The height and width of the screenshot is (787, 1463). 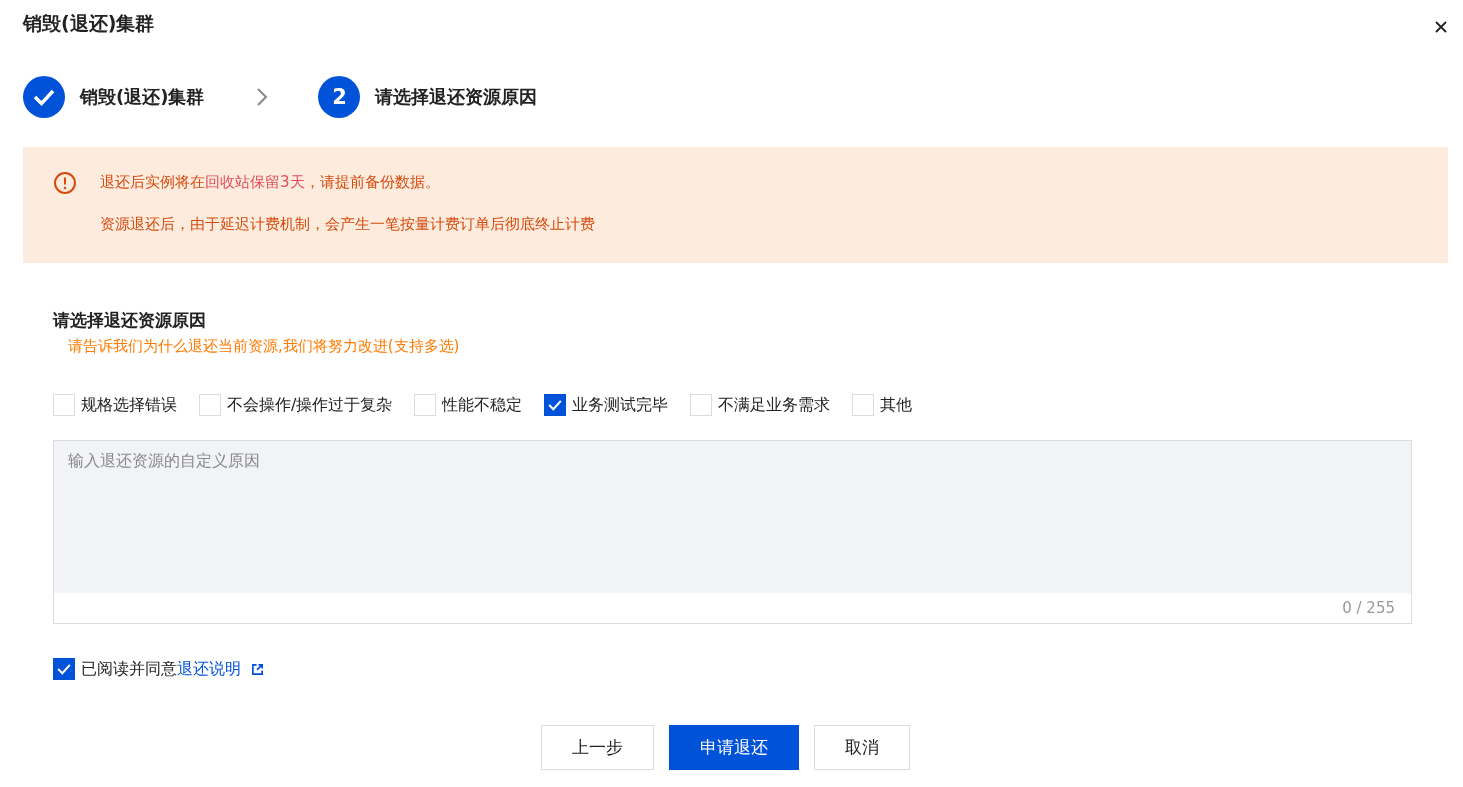 What do you see at coordinates (209, 669) in the screenshot?
I see `refund-terms-link: 退还说明` at bounding box center [209, 669].